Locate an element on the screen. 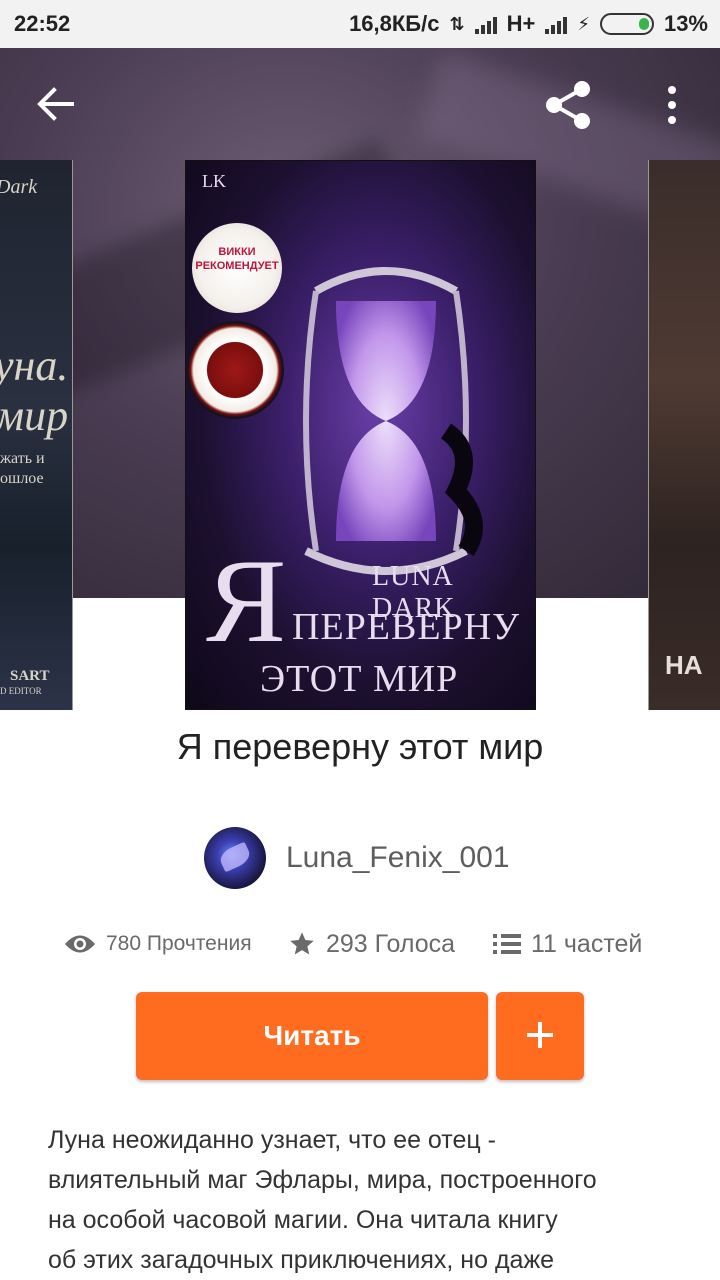  network-type: H+ is located at coordinates (521, 23).